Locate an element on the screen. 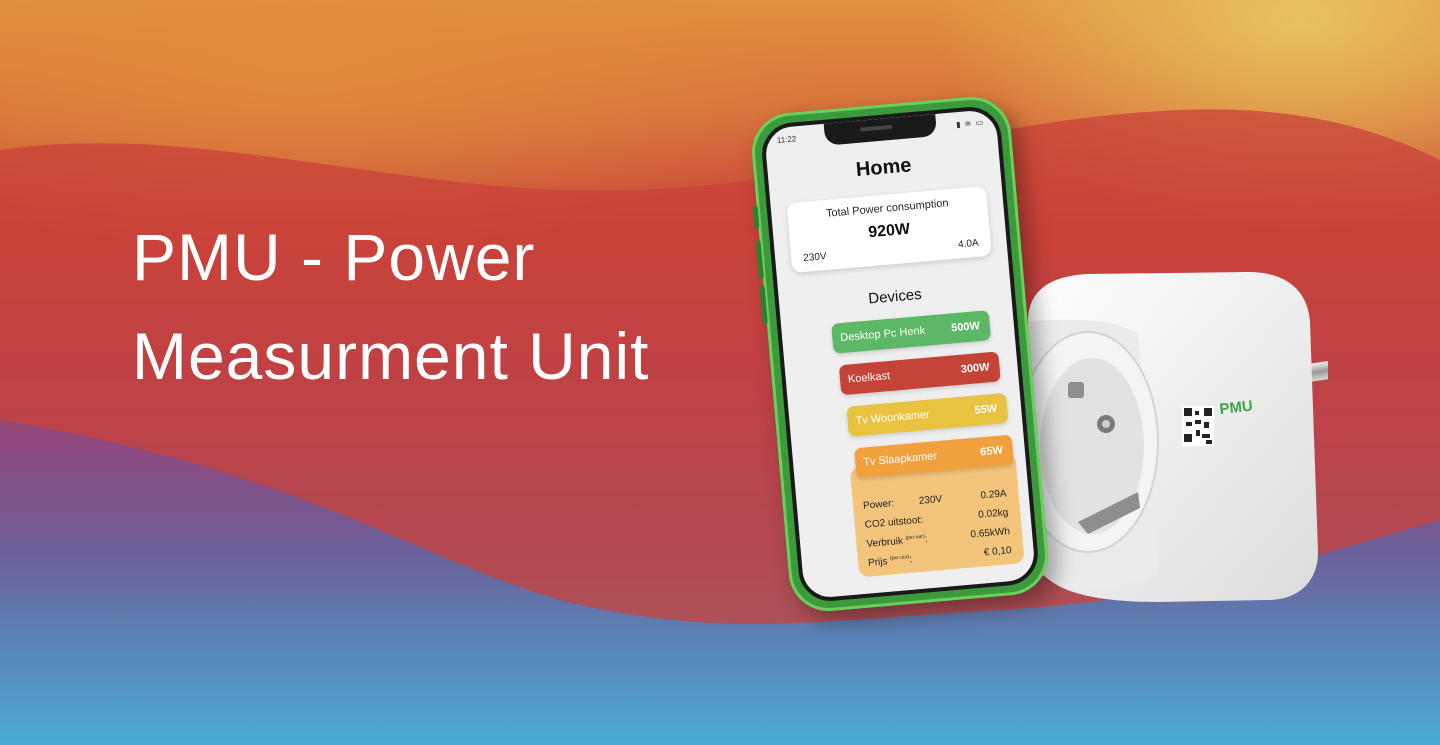 The image size is (1440, 745). headline-line-1: PMU - Power is located at coordinates (334, 257).